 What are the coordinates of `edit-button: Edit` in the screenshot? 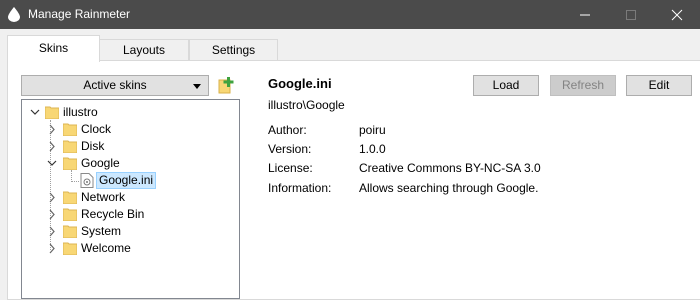 It's located at (659, 85).